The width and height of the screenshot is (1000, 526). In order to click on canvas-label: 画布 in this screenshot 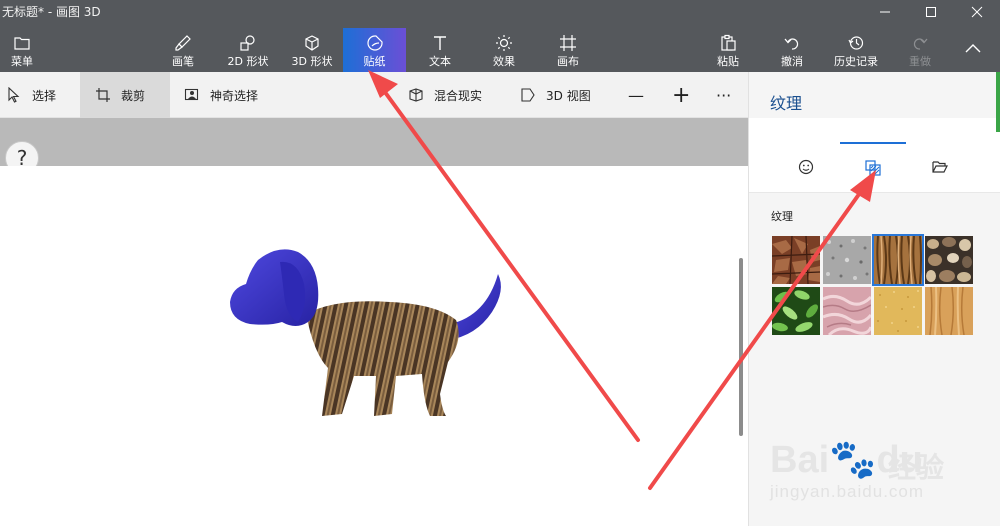, I will do `click(568, 61)`.